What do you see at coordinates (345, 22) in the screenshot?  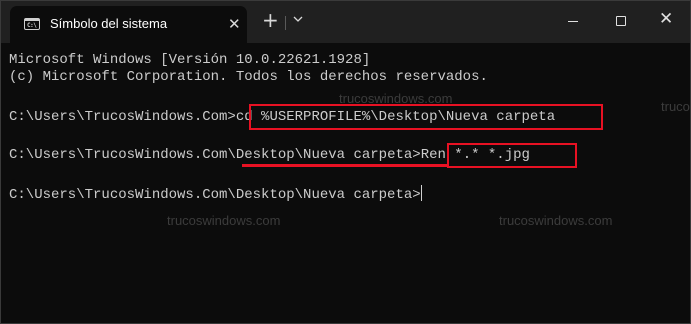 I see `title-bar: C:\ Símbolo del sistema ✕ + ✕` at bounding box center [345, 22].